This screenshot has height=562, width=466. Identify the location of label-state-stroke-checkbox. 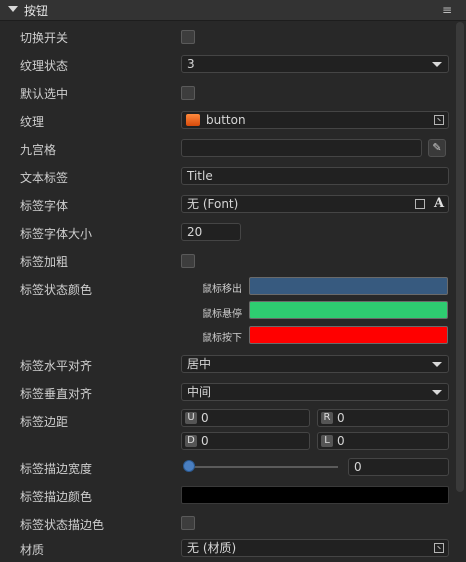
(188, 523).